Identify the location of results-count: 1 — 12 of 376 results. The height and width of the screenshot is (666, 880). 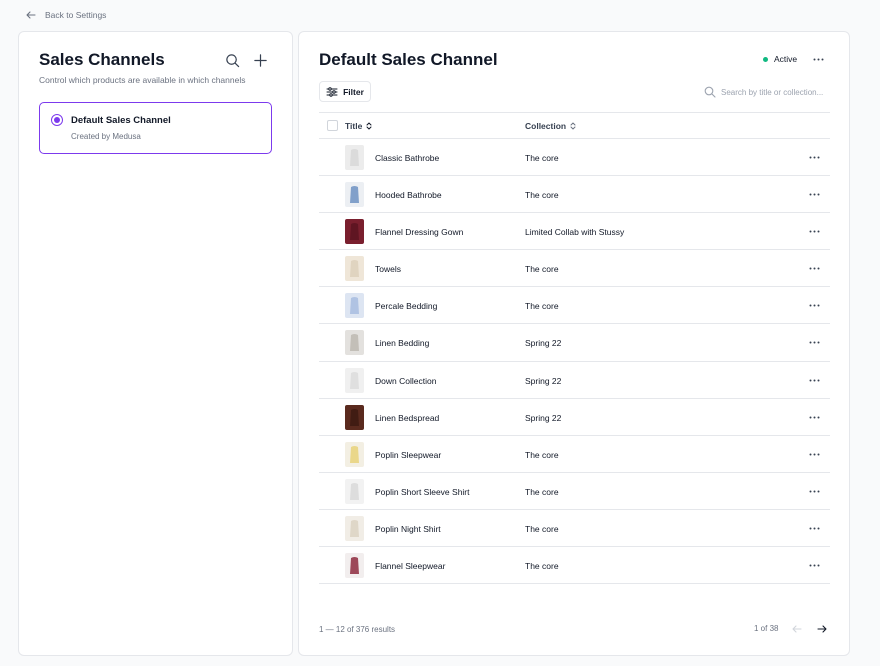
(357, 629).